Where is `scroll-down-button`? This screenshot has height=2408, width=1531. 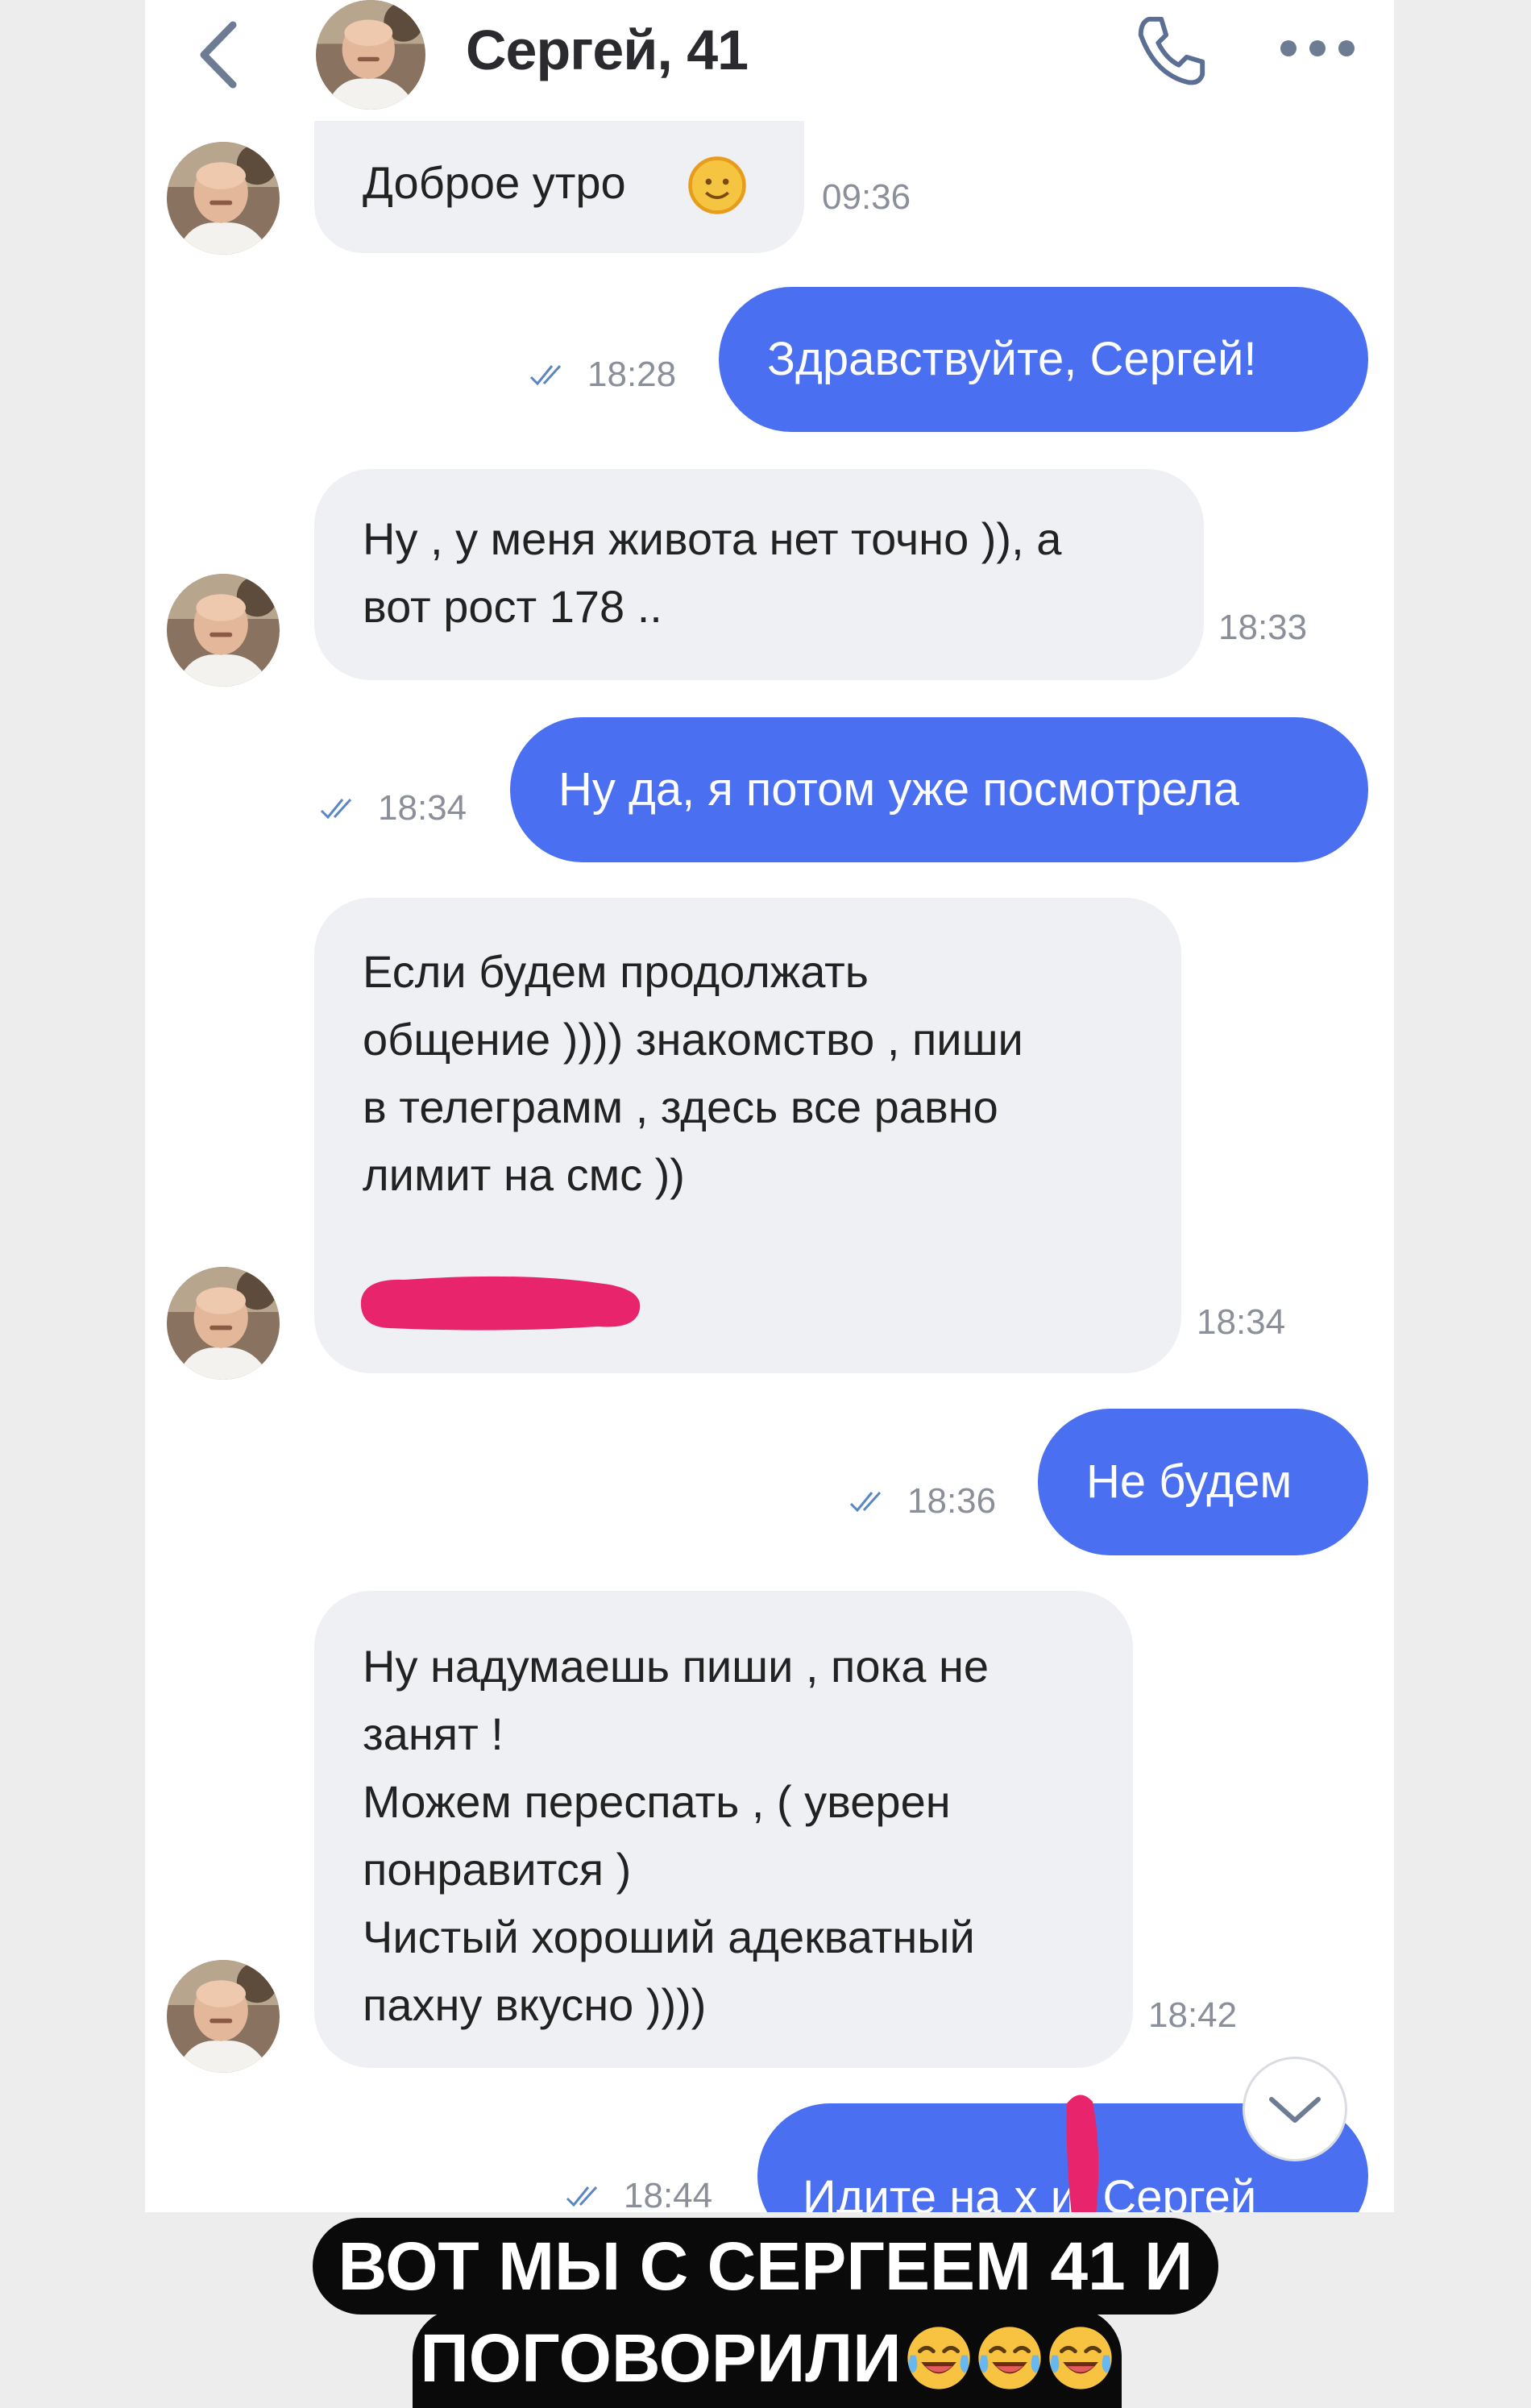
scroll-down-button is located at coordinates (1295, 2109).